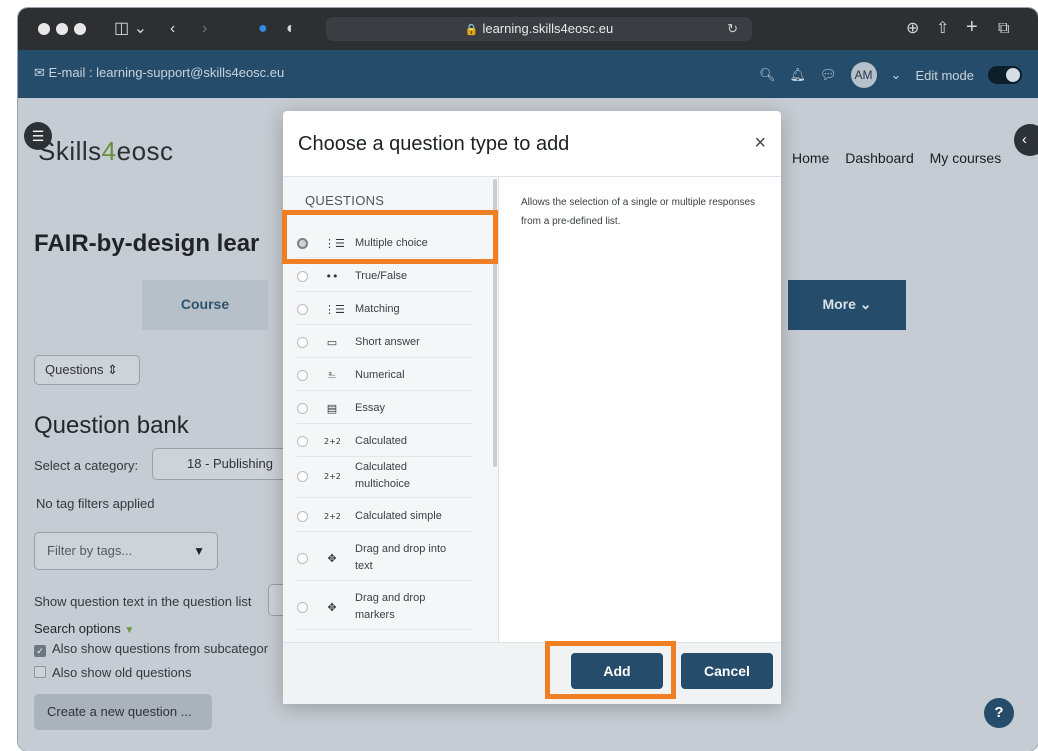  I want to click on category-select: 18 - Publishing, so click(223, 464).